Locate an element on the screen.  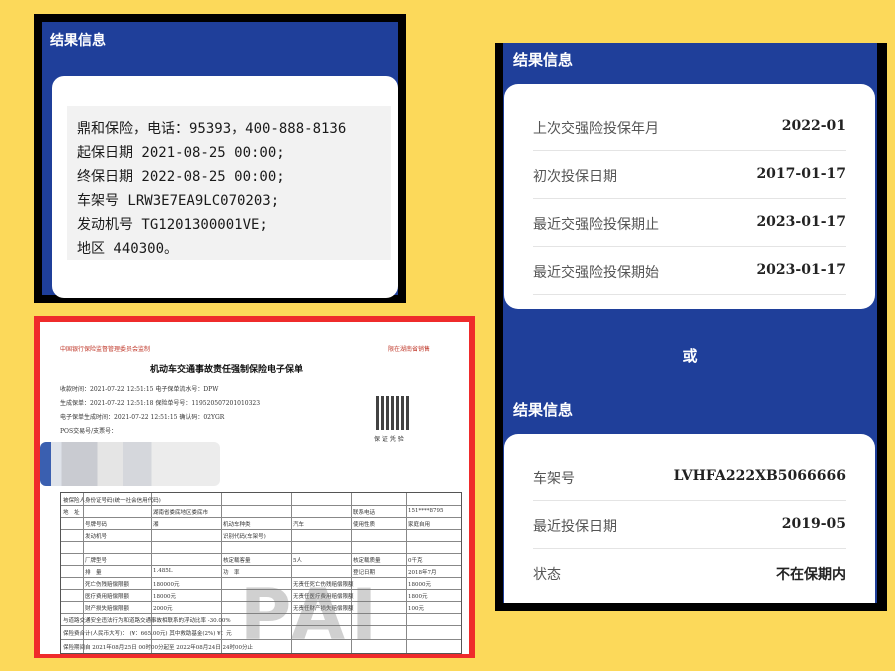
row-label: 最近交强险投保期始 is located at coordinates (596, 273).